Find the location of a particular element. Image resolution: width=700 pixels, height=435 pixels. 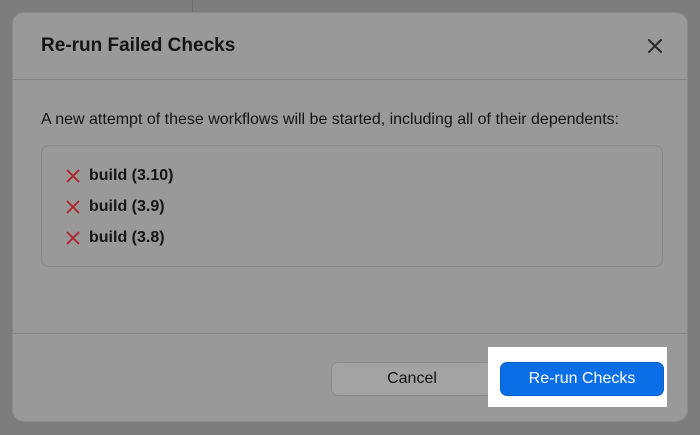

background-divider is located at coordinates (192, 6).